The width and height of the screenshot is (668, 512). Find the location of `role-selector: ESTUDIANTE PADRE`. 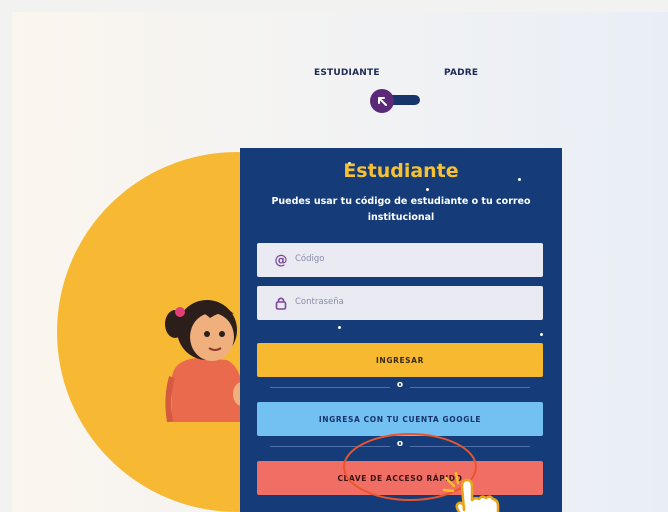

role-selector: ESTUDIANTE PADRE is located at coordinates (340, 78).